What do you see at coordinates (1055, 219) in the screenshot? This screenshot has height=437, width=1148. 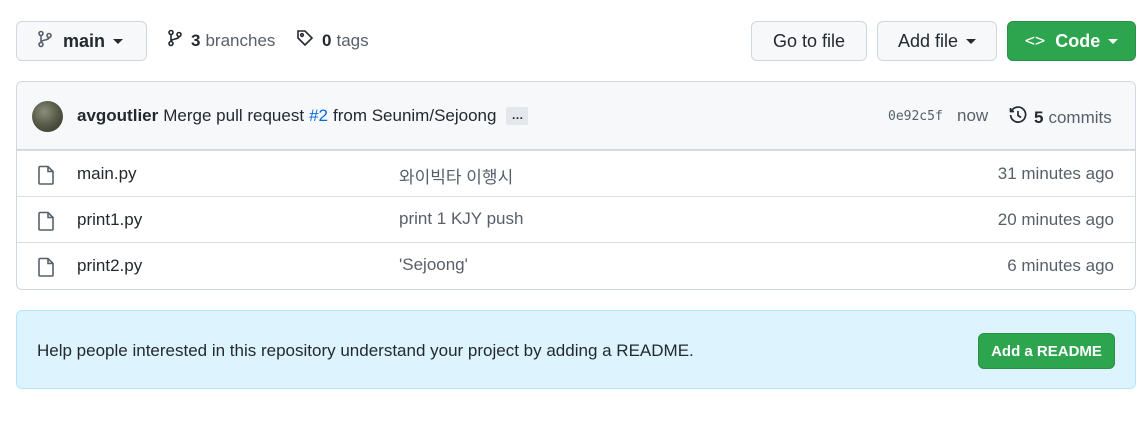 I see `file-age: 20 minutes ago` at bounding box center [1055, 219].